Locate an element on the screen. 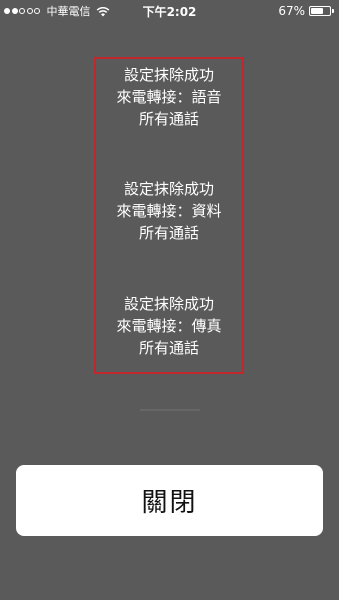 This screenshot has height=600, width=339. battery-fill is located at coordinates (317, 11).